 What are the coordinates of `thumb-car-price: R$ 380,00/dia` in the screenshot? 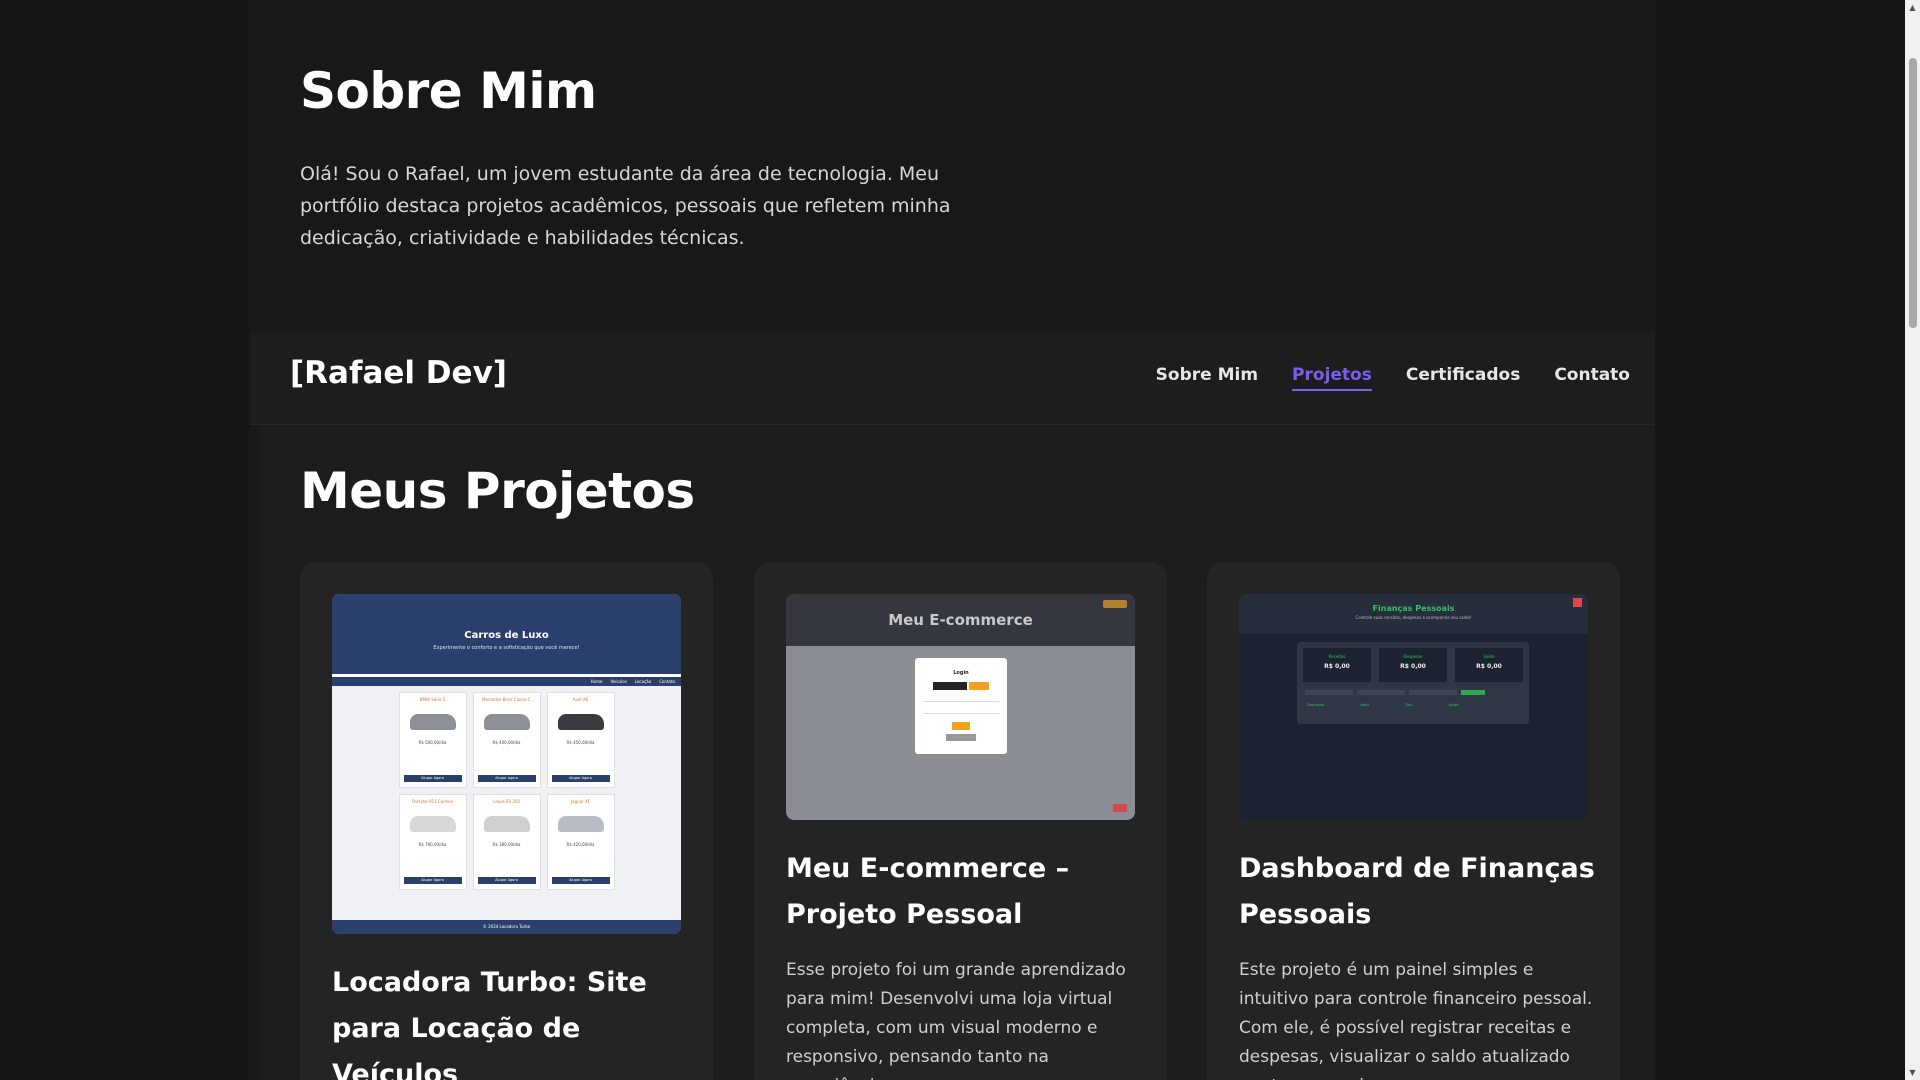 It's located at (506, 844).